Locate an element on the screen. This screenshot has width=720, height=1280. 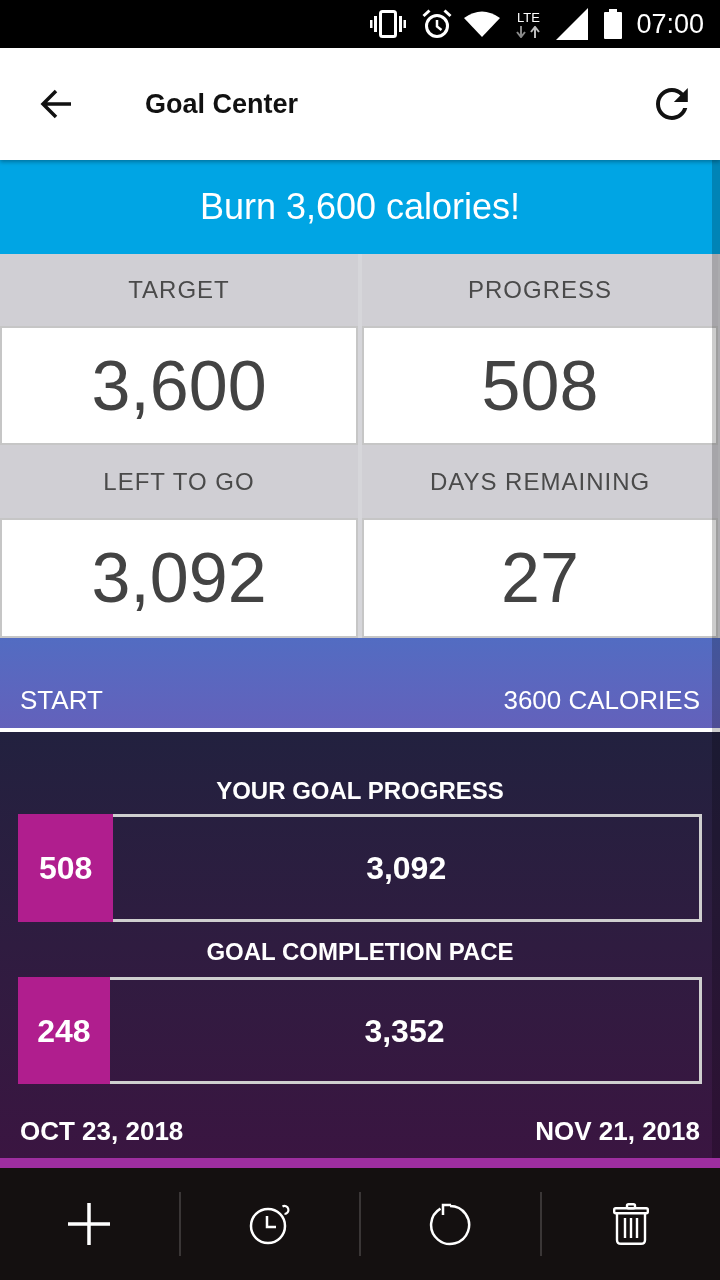
stat-value: 27 is located at coordinates (540, 578).